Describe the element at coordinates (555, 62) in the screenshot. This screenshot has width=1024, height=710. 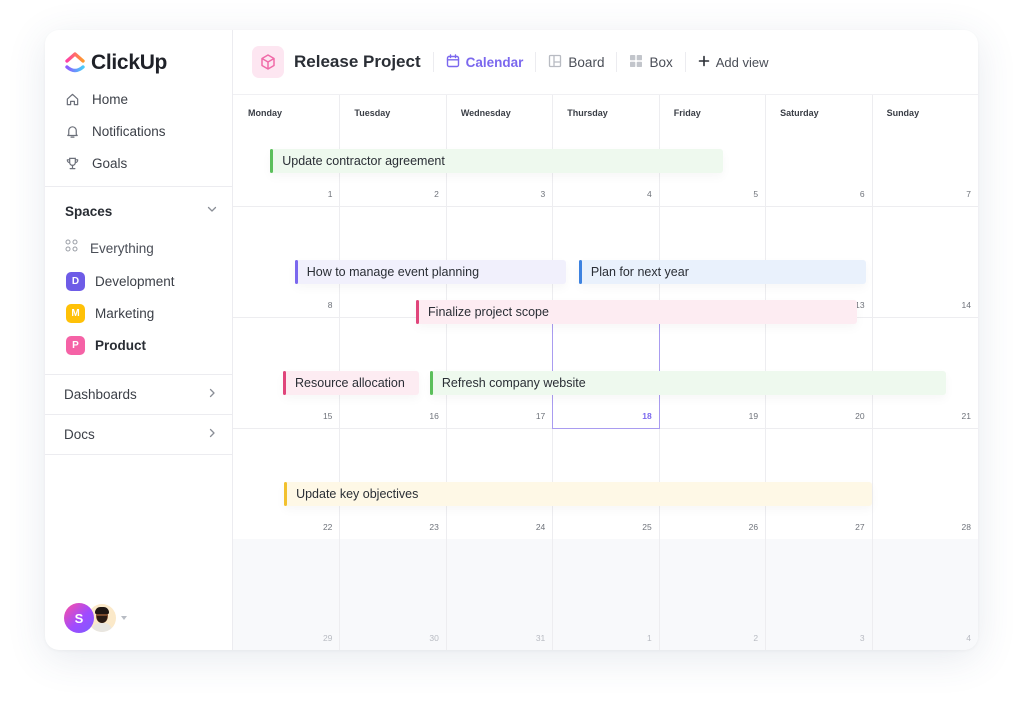
I see `board-icon` at that location.